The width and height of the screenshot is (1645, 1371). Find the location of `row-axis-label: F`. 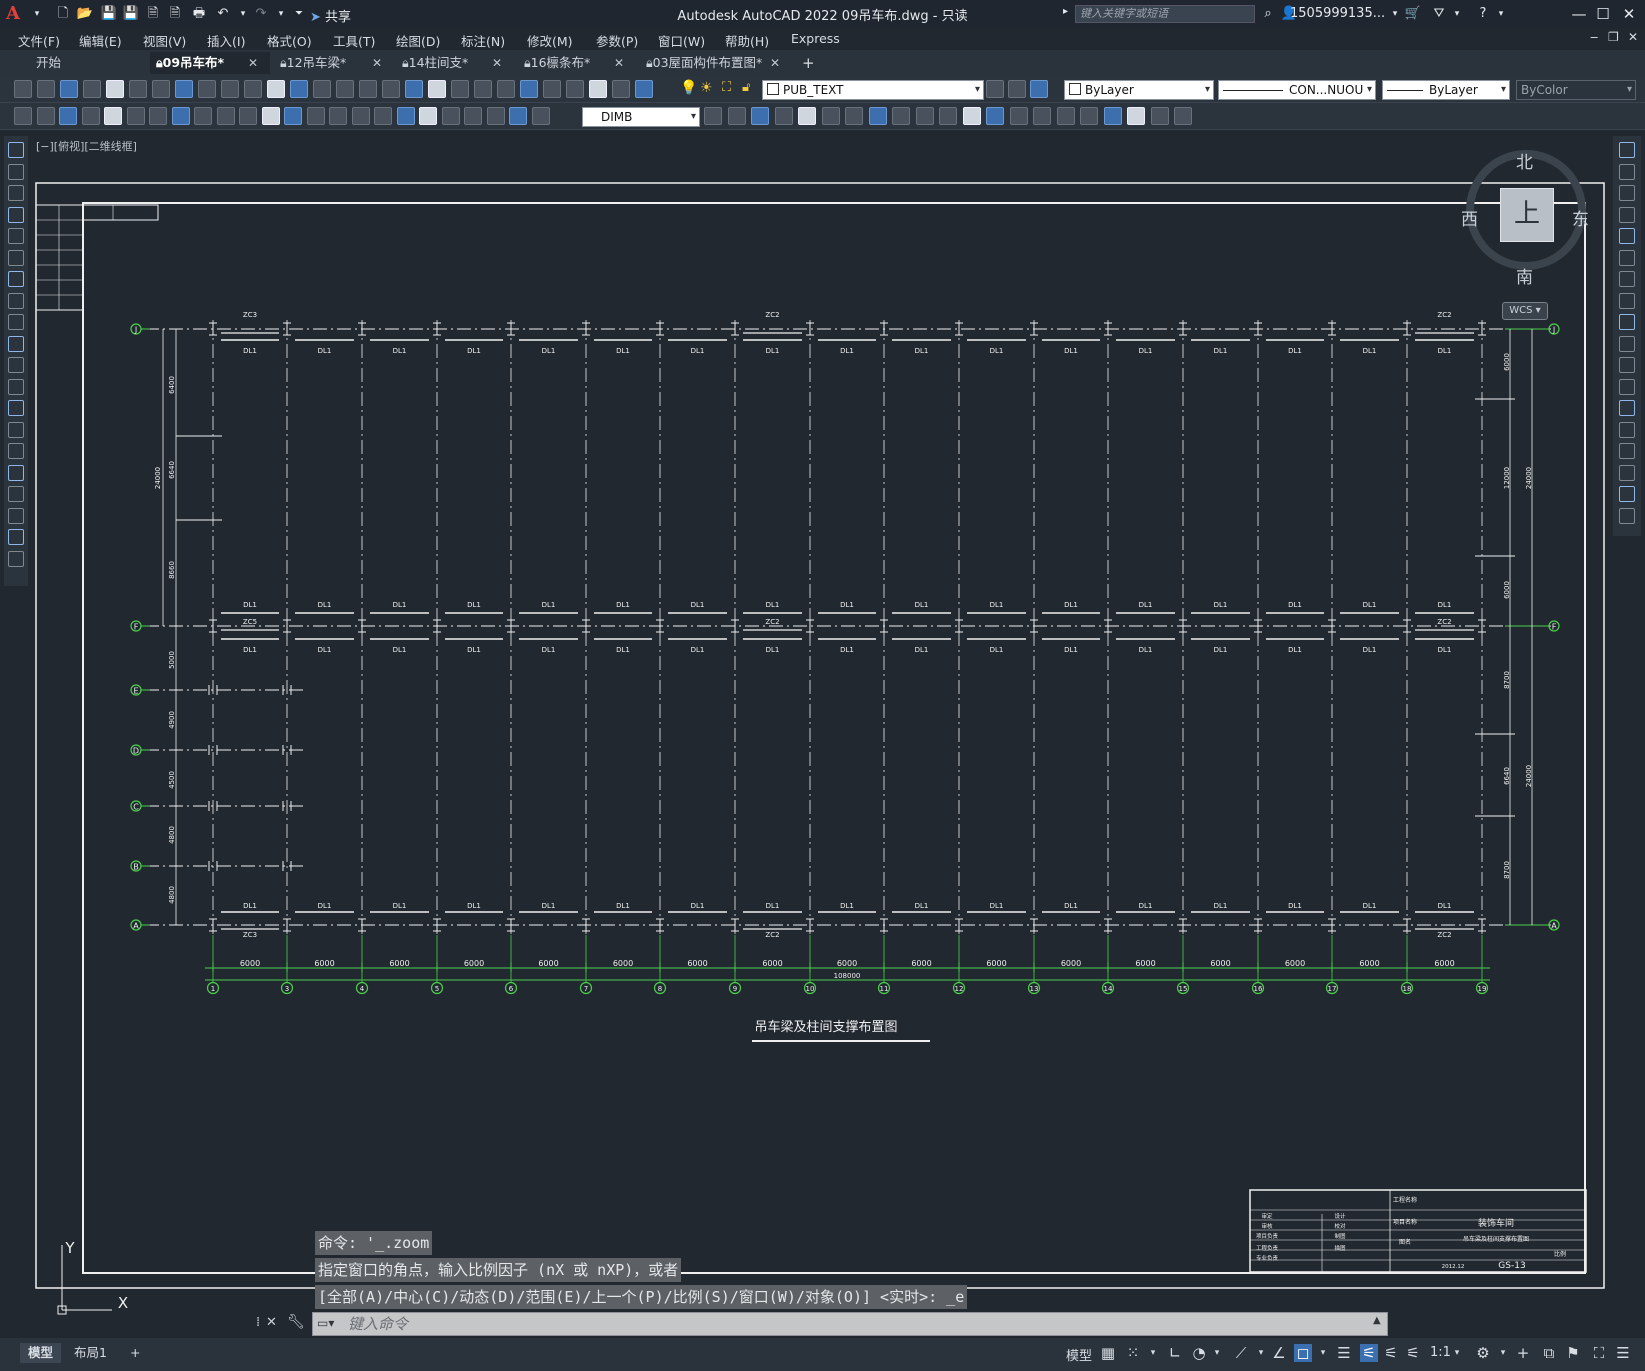

row-axis-label: F is located at coordinates (1554, 627).